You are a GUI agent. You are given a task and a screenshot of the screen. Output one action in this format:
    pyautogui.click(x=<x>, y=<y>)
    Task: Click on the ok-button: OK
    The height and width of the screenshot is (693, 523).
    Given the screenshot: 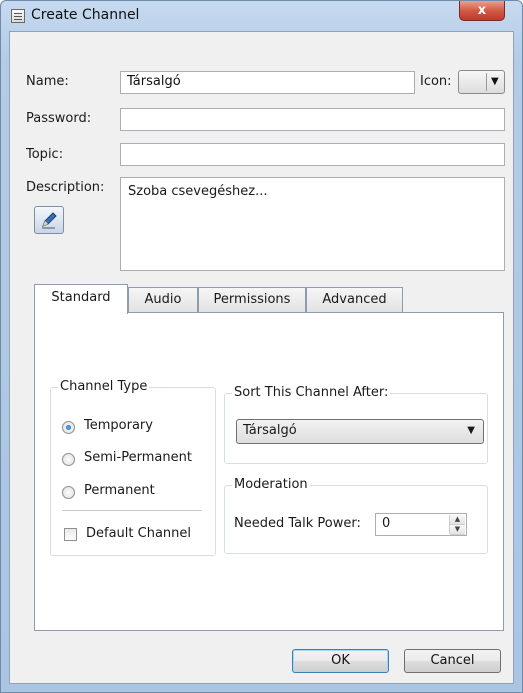 What is the action you would take?
    pyautogui.click(x=340, y=661)
    